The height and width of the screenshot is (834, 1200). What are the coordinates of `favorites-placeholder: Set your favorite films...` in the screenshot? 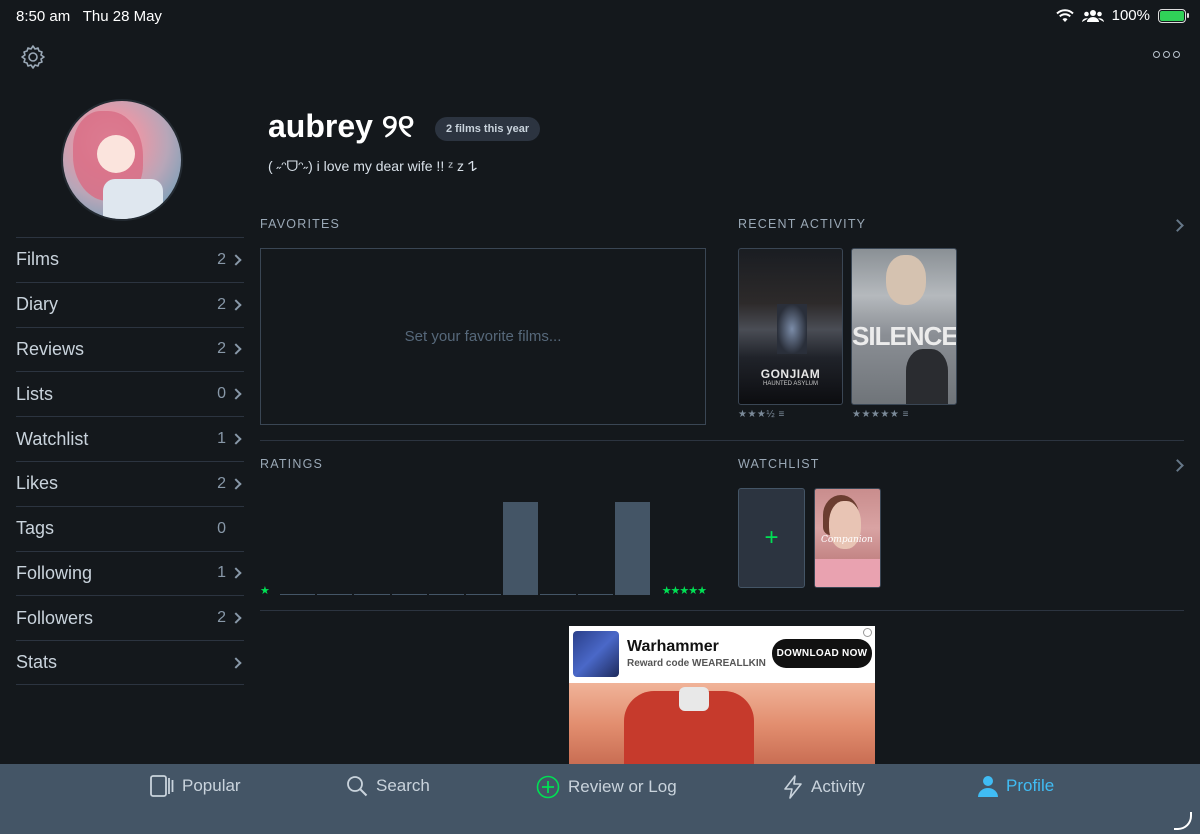 It's located at (483, 336).